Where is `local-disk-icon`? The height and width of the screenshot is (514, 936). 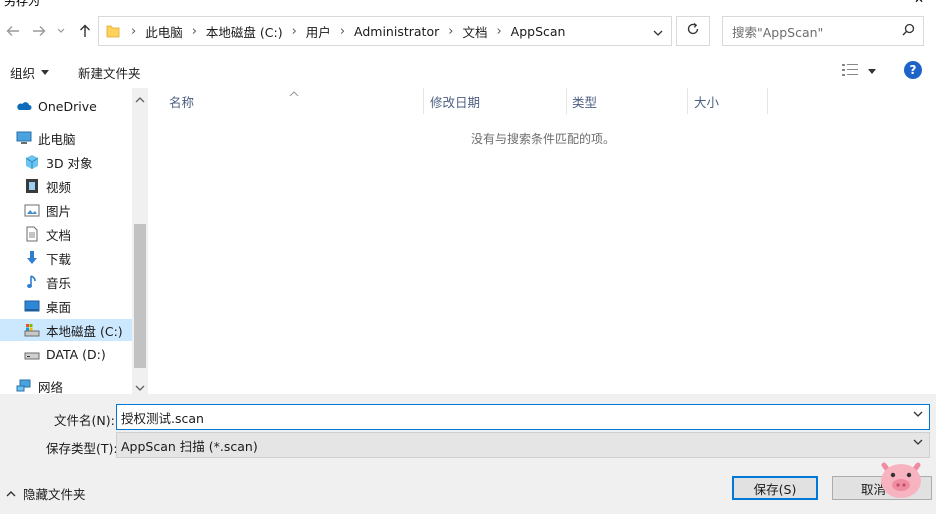
local-disk-icon is located at coordinates (32, 330).